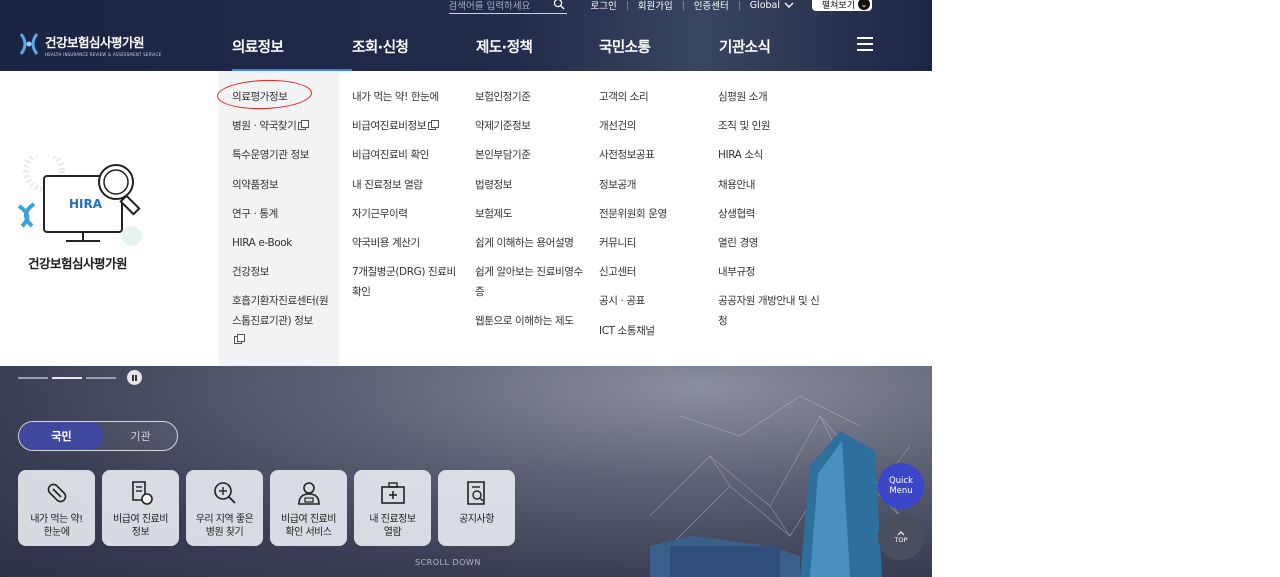  I want to click on search-icon, so click(559, 5).